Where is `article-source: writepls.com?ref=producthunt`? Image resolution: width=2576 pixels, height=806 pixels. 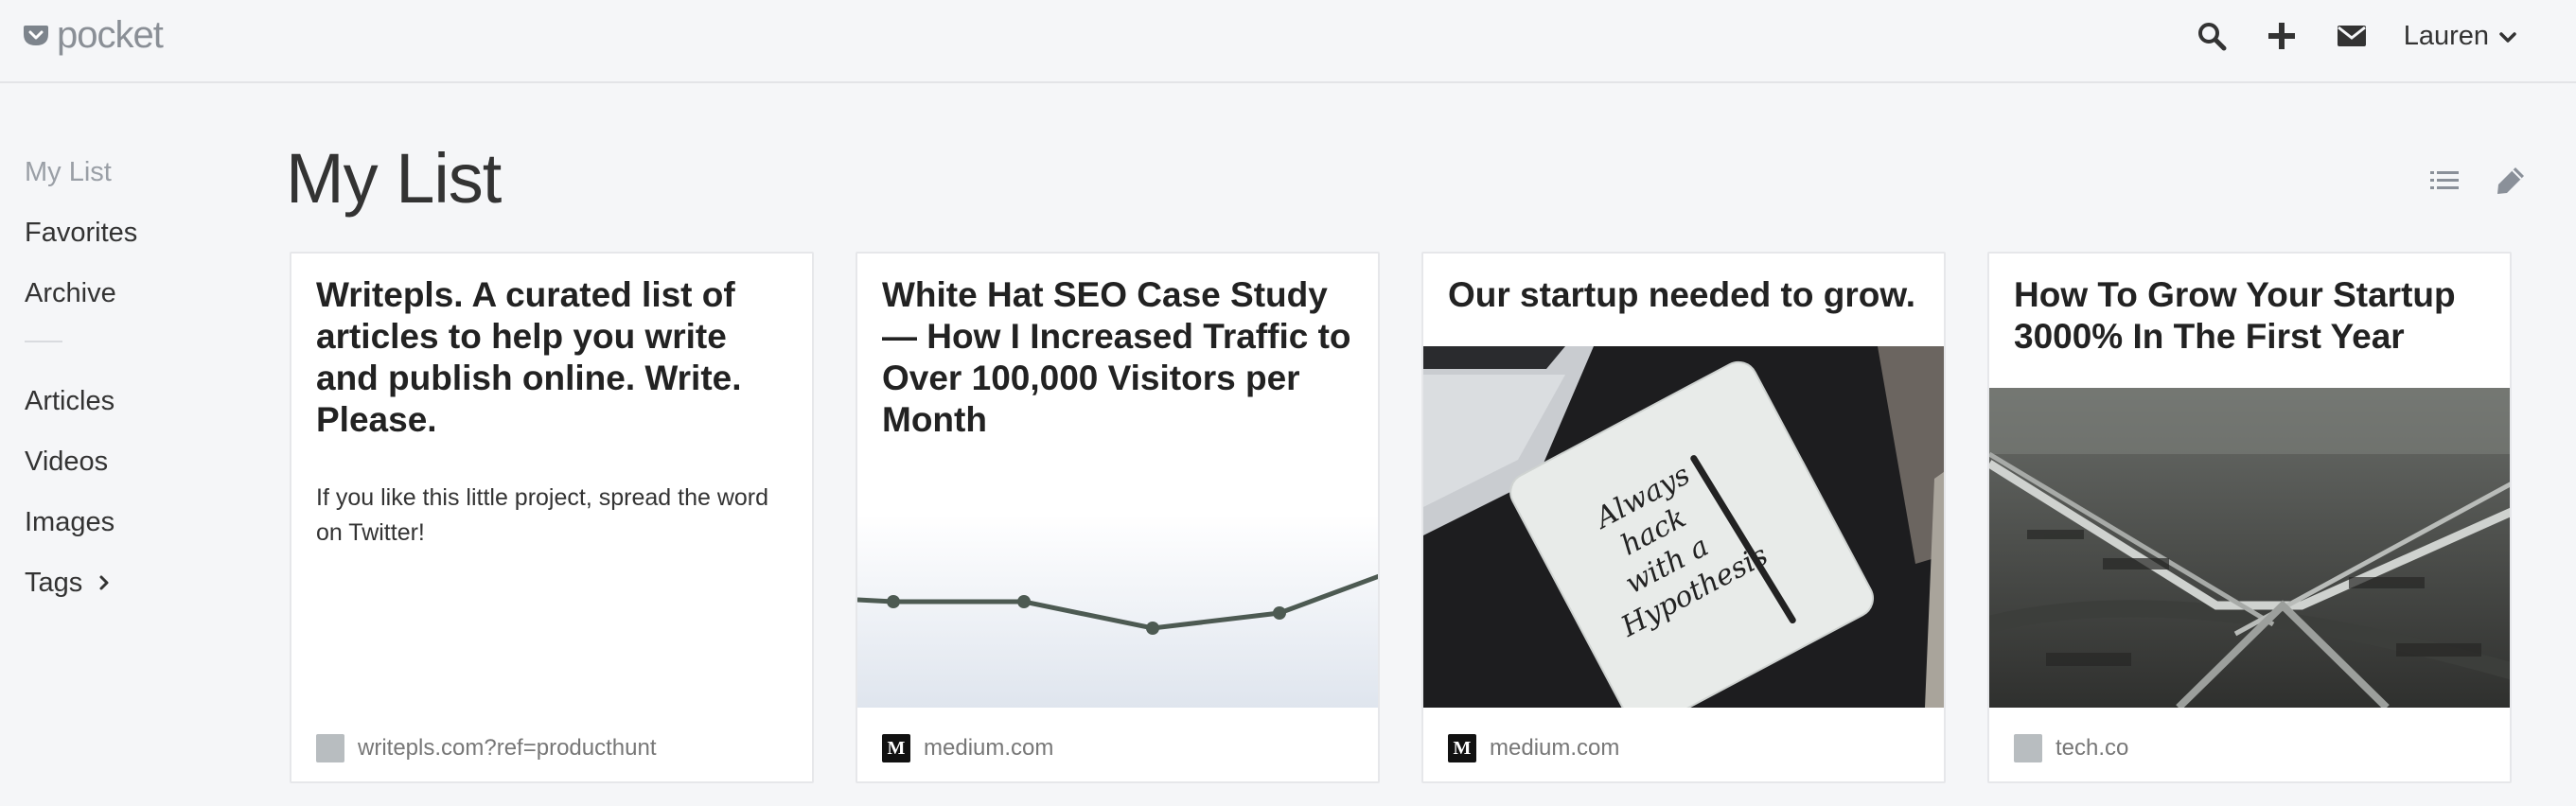
article-source: writepls.com?ref=producthunt is located at coordinates (486, 748).